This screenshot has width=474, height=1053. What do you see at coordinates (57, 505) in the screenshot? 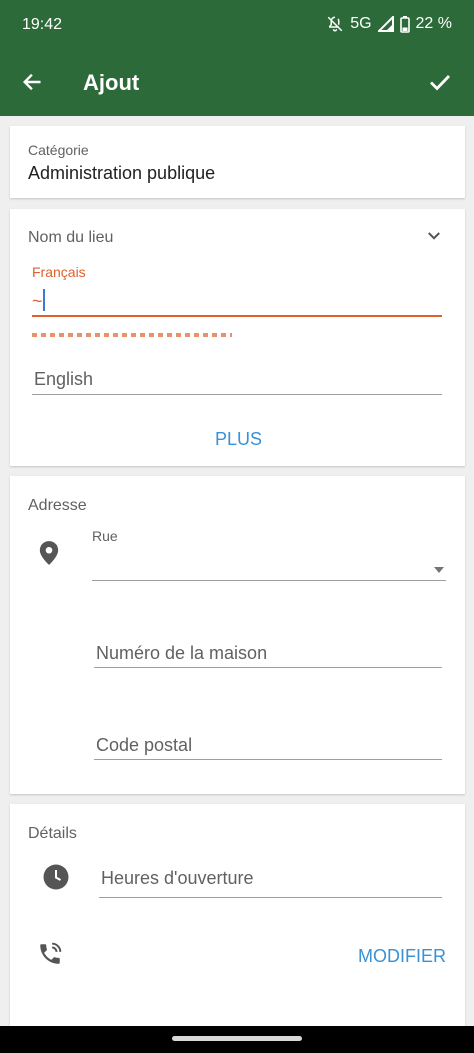
I see `address-title: Adresse` at bounding box center [57, 505].